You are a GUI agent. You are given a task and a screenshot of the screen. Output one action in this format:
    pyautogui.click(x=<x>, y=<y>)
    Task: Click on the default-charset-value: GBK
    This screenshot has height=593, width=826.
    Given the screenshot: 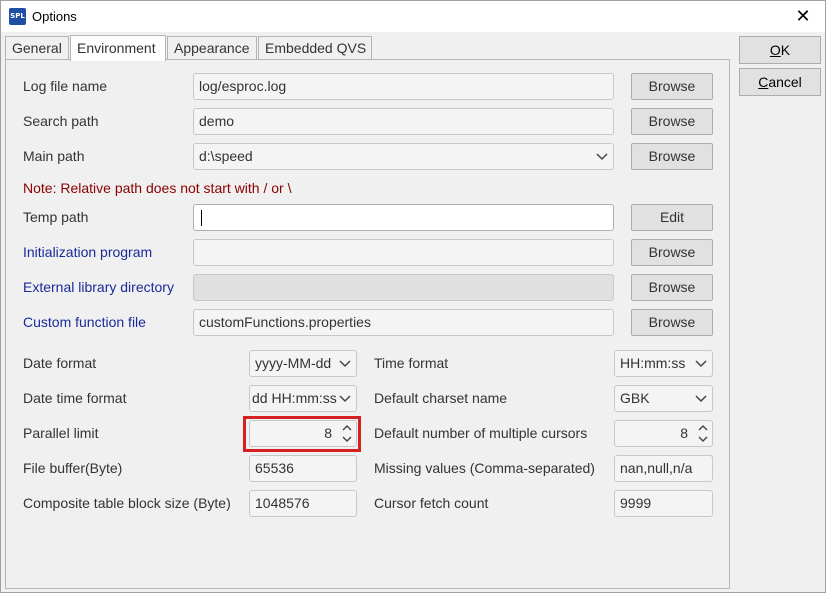 What is the action you would take?
    pyautogui.click(x=635, y=398)
    